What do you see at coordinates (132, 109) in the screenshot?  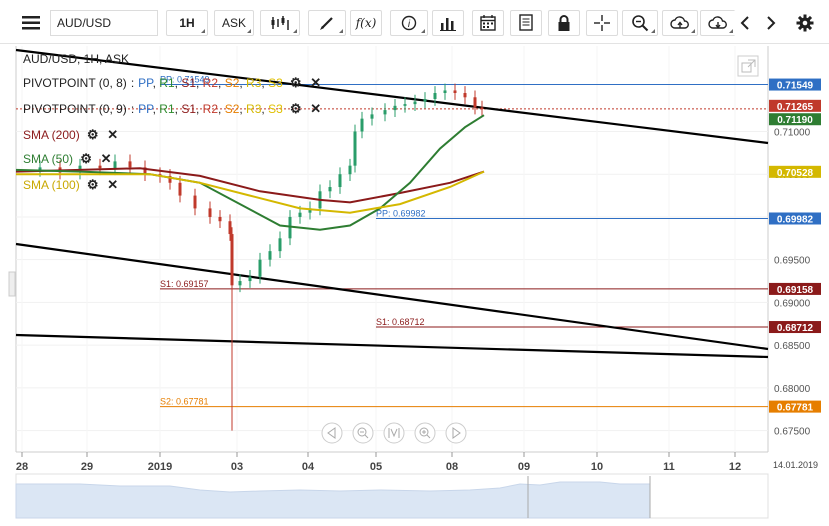 I see `pivot-legend-2-sep: :` at bounding box center [132, 109].